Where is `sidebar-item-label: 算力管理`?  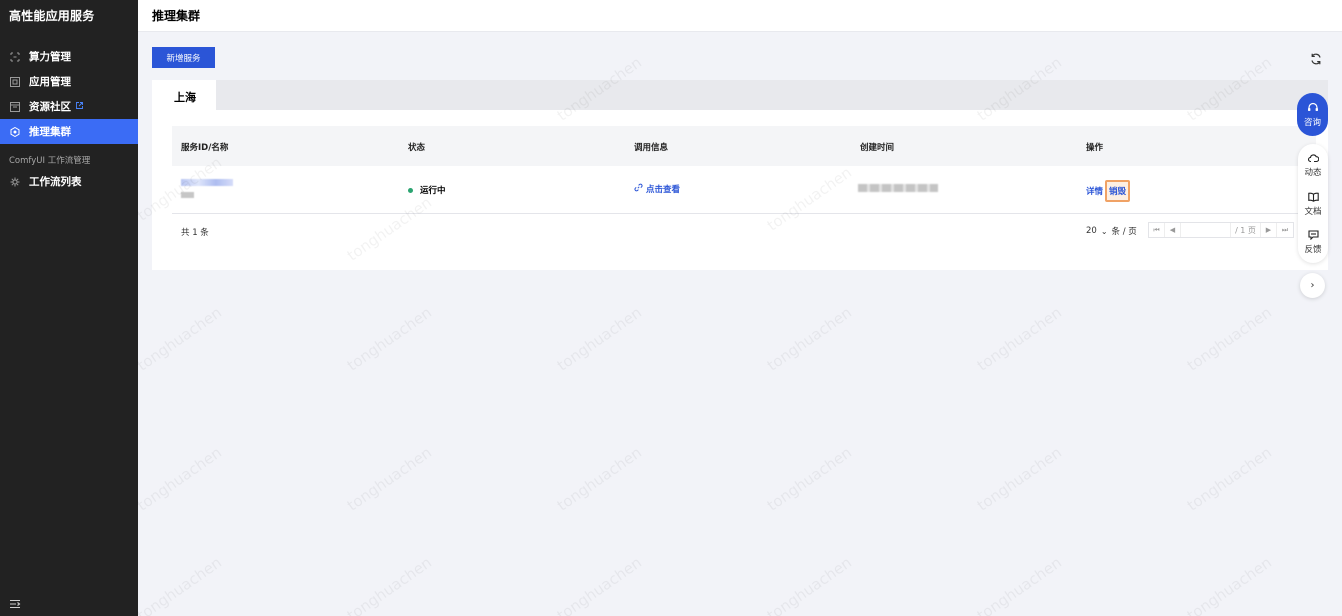 sidebar-item-label: 算力管理 is located at coordinates (50, 57).